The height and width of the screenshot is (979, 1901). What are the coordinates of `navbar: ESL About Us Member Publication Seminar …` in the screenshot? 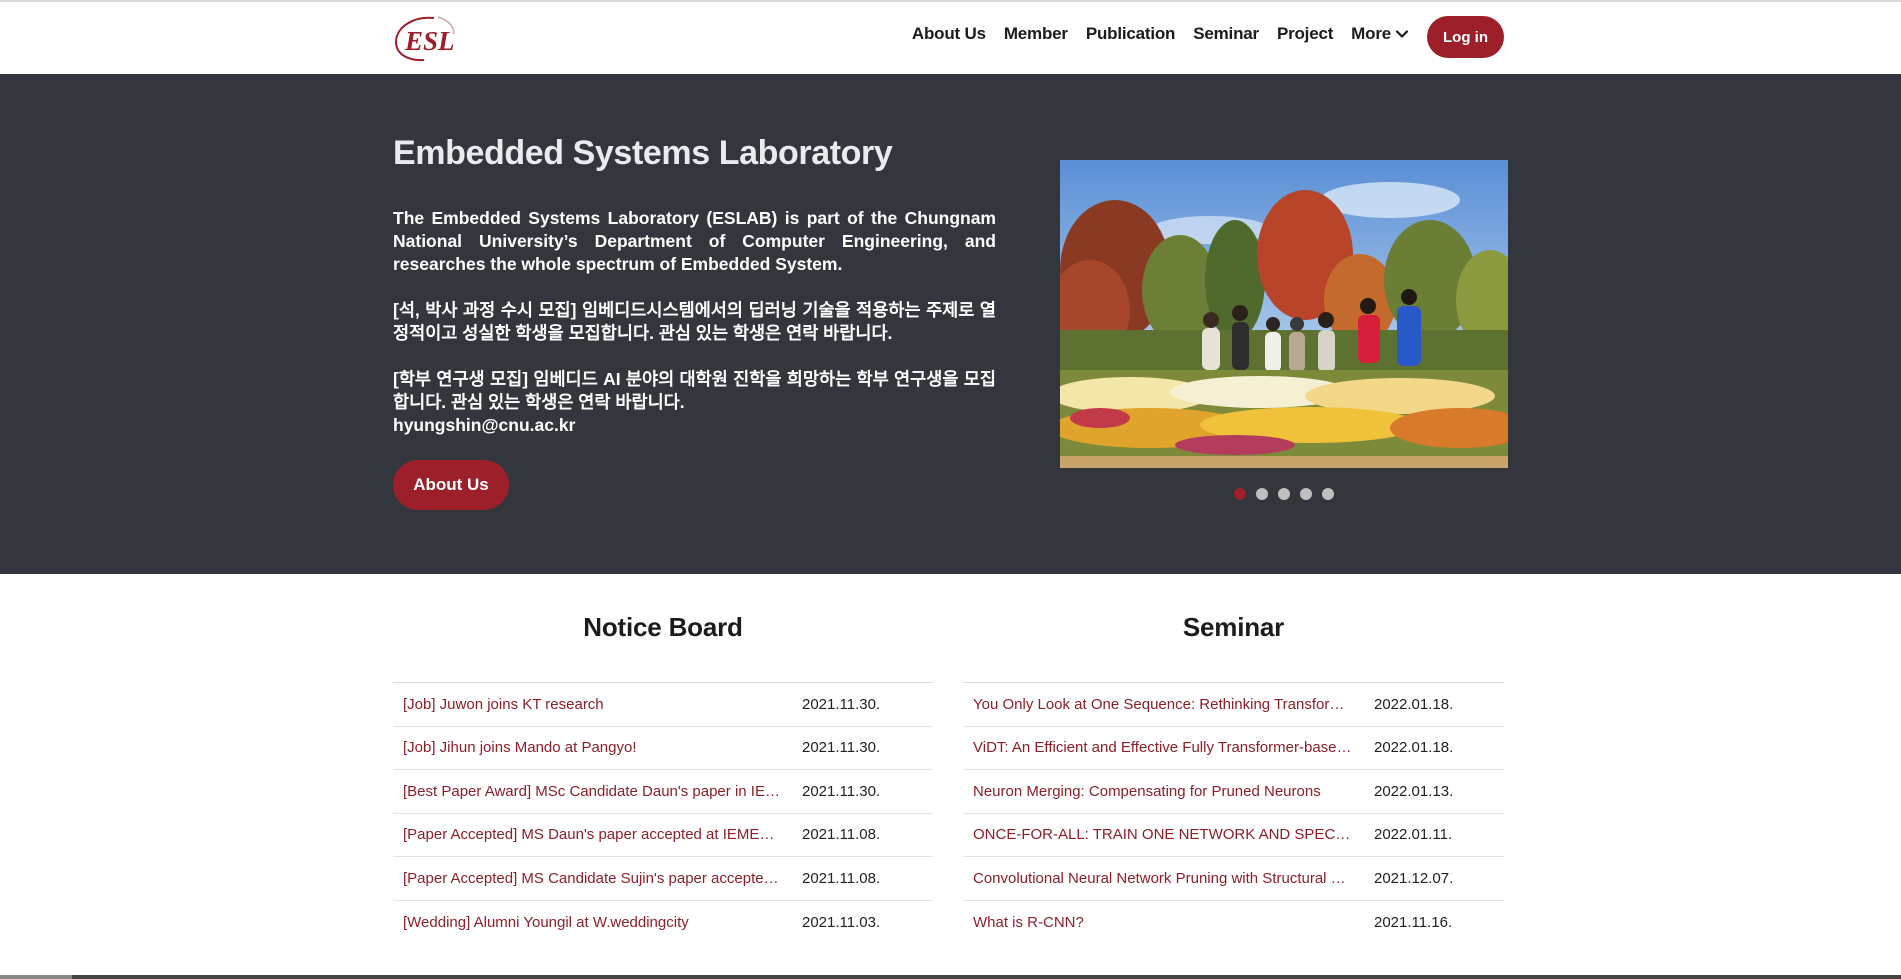 It's located at (950, 38).